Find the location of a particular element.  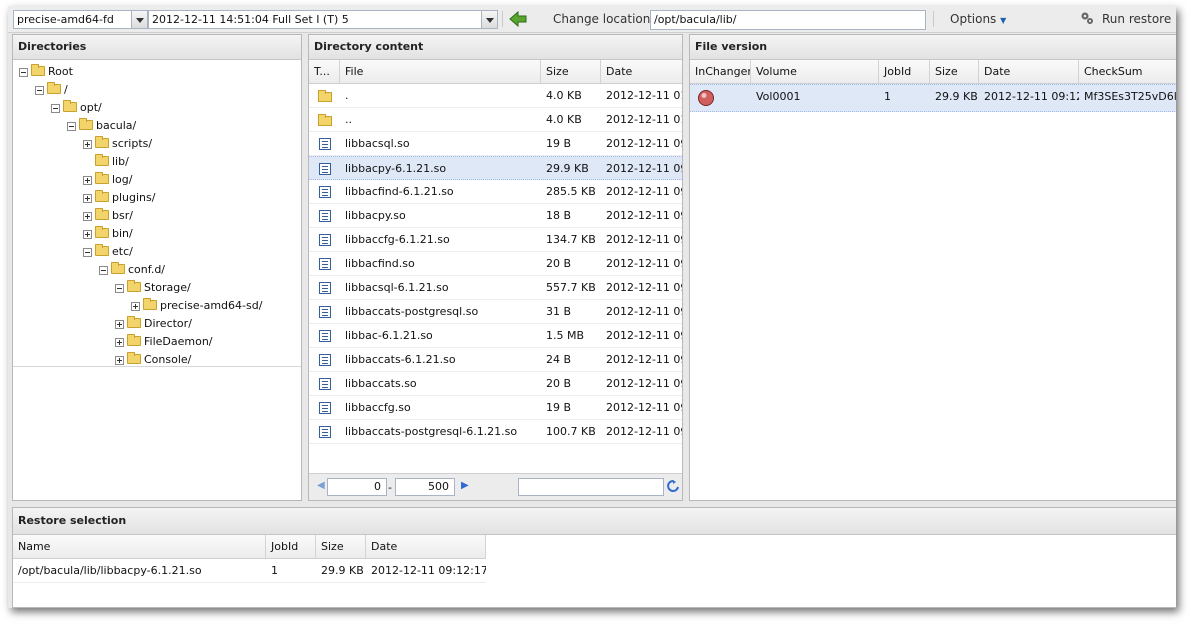

size-cell: 100.7 KB is located at coordinates (571, 431).